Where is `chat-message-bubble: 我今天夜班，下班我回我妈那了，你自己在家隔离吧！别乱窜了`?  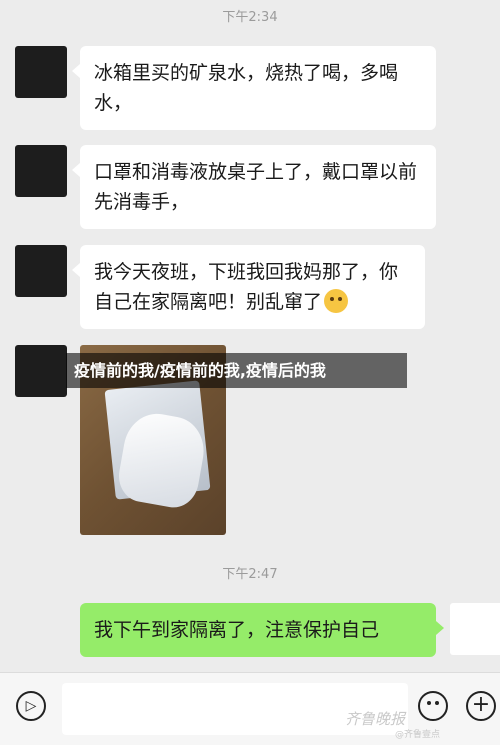 chat-message-bubble: 我今天夜班，下班我回我妈那了，你自己在家隔离吧！别乱窜了 is located at coordinates (248, 287).